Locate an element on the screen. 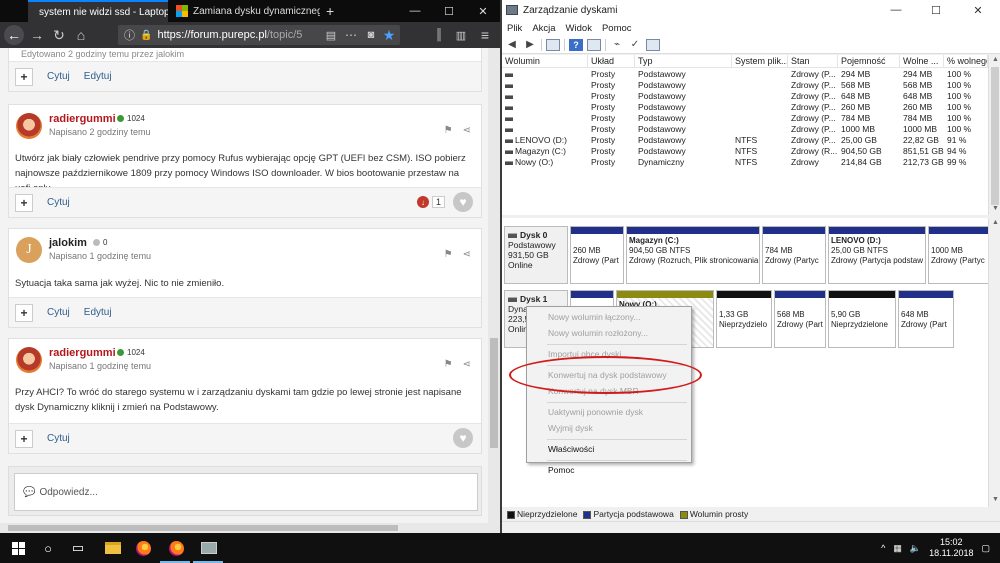 The image size is (1000, 563). tab-laptopy: system nie widzi ssd - Laptopy ✕ is located at coordinates (98, 11).